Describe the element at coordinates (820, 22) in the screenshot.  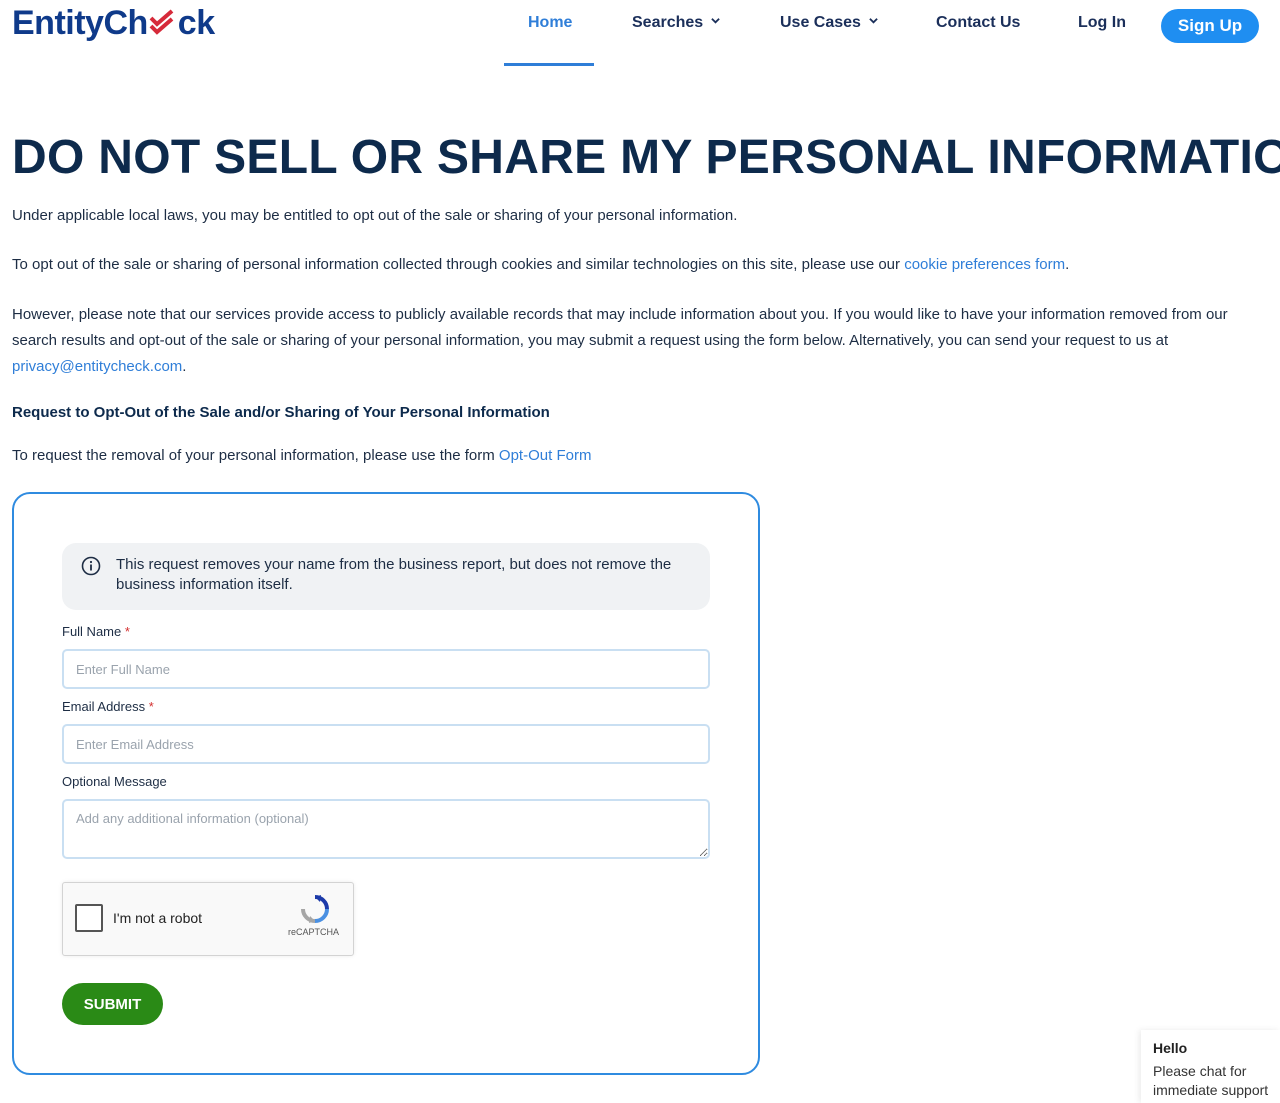
I see `nav-use-cases-label: Use Cases` at that location.